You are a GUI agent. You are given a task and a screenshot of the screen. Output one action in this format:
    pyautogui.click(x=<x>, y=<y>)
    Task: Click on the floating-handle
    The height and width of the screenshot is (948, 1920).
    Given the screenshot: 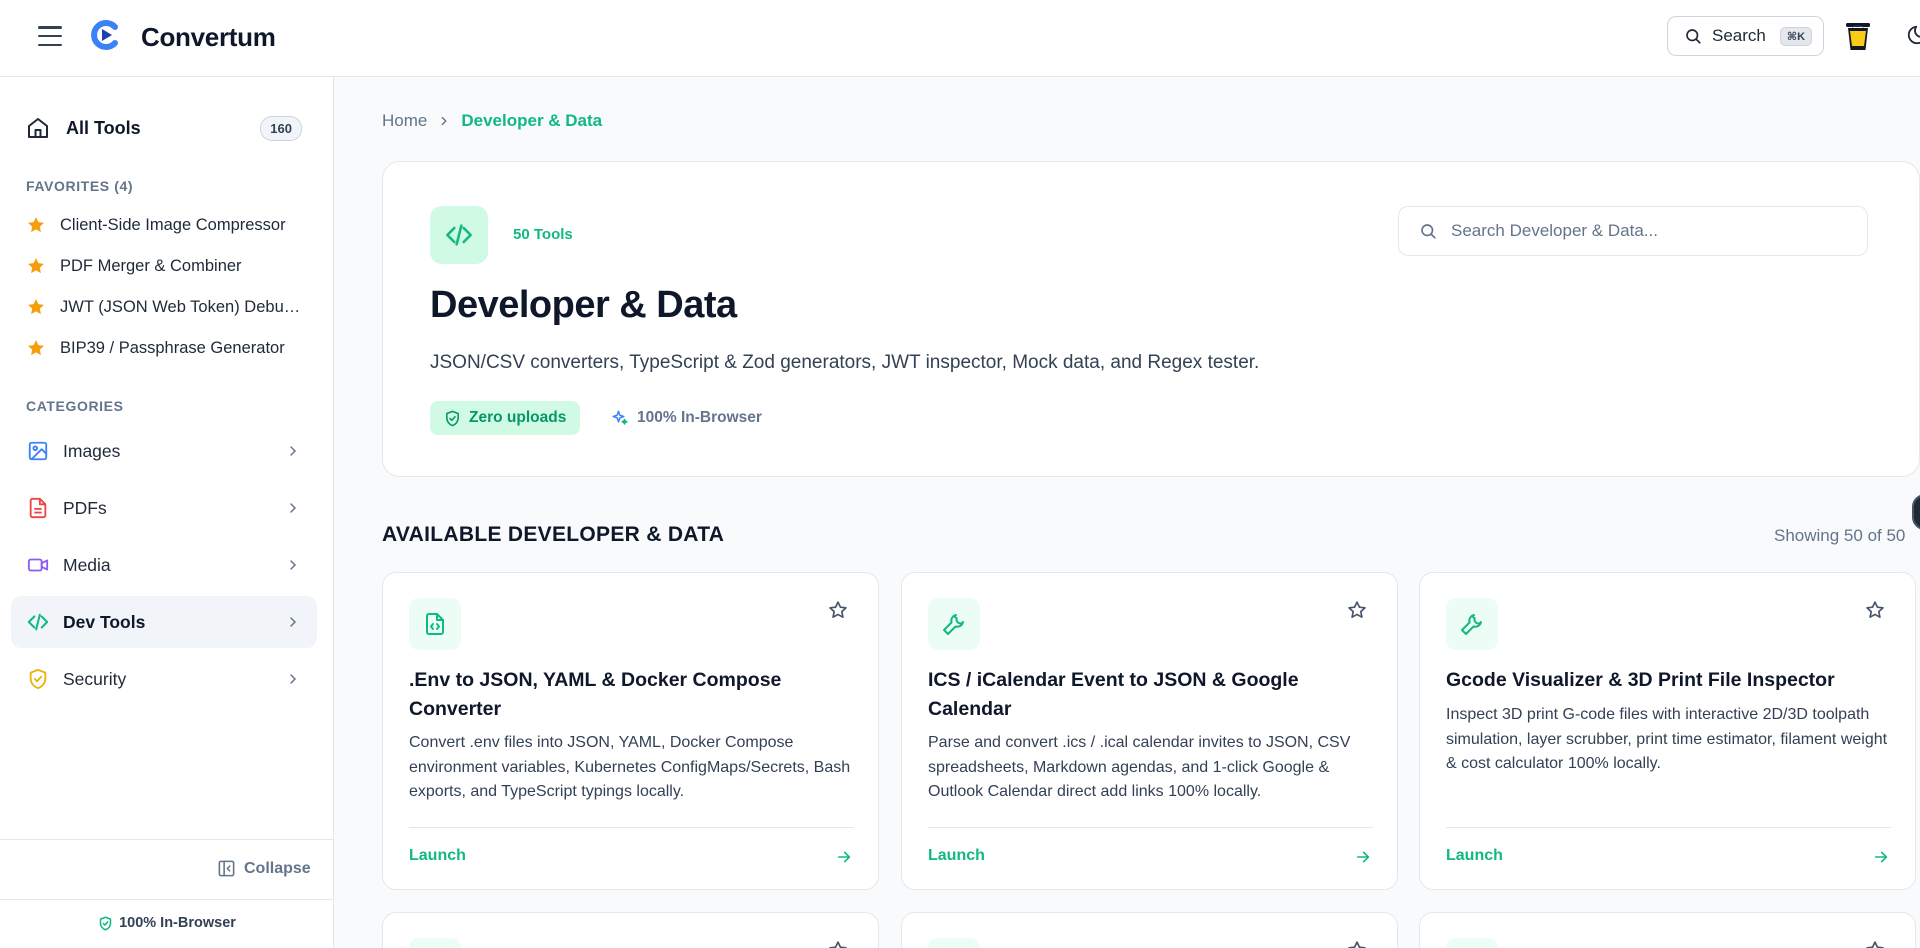 What is the action you would take?
    pyautogui.click(x=1916, y=512)
    